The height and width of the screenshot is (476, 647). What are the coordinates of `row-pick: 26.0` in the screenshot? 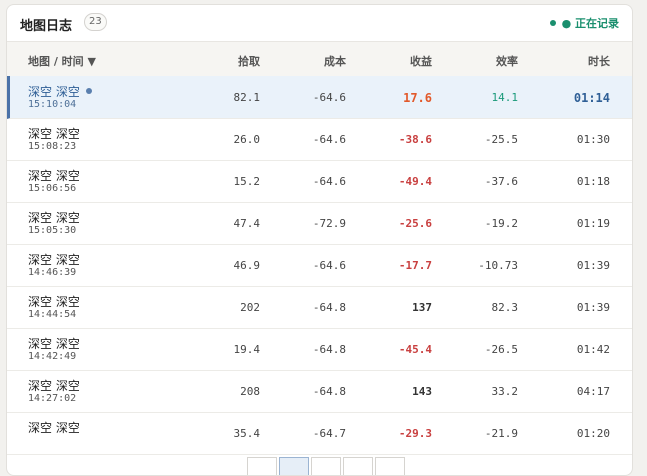 It's located at (247, 139).